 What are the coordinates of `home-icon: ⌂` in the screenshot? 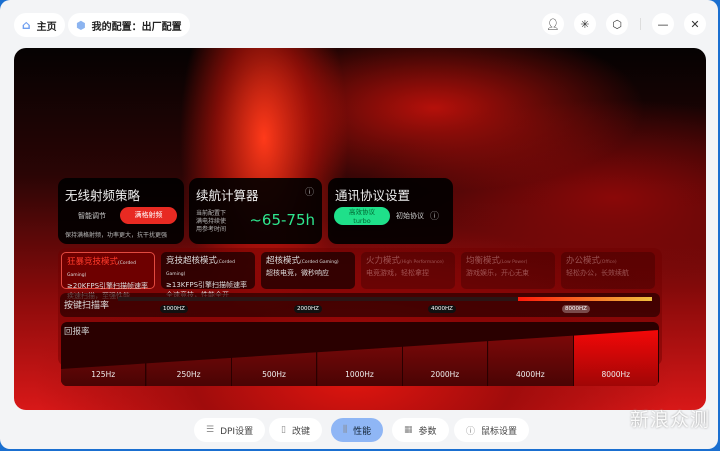 It's located at (26, 25).